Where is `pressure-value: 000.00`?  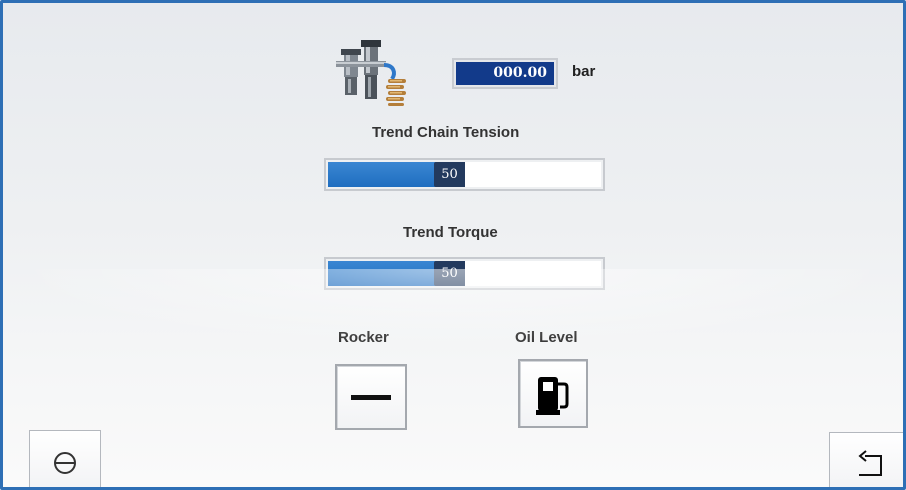
pressure-value: 000.00 is located at coordinates (505, 73).